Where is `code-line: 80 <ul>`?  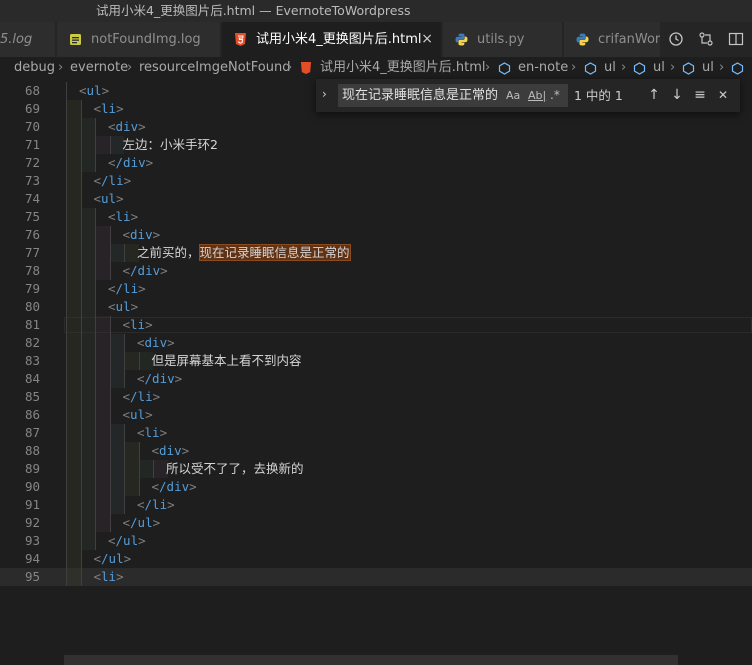
code-line: 80 <ul> is located at coordinates (376, 307).